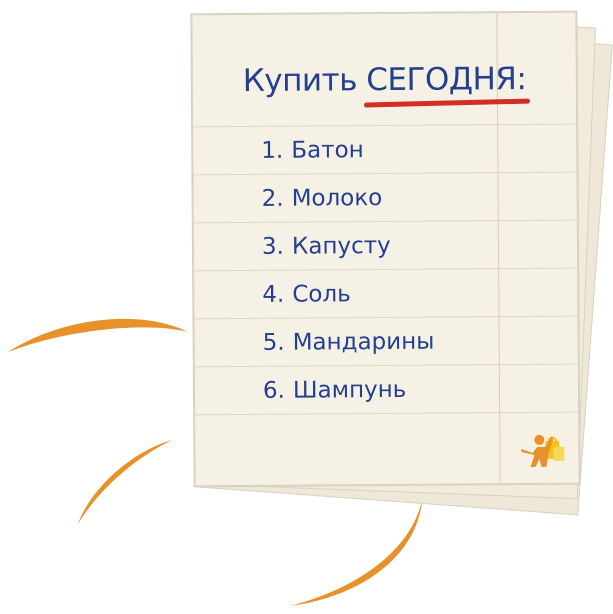 This screenshot has height=614, width=613. What do you see at coordinates (273, 342) in the screenshot?
I see `item-number: 5.` at bounding box center [273, 342].